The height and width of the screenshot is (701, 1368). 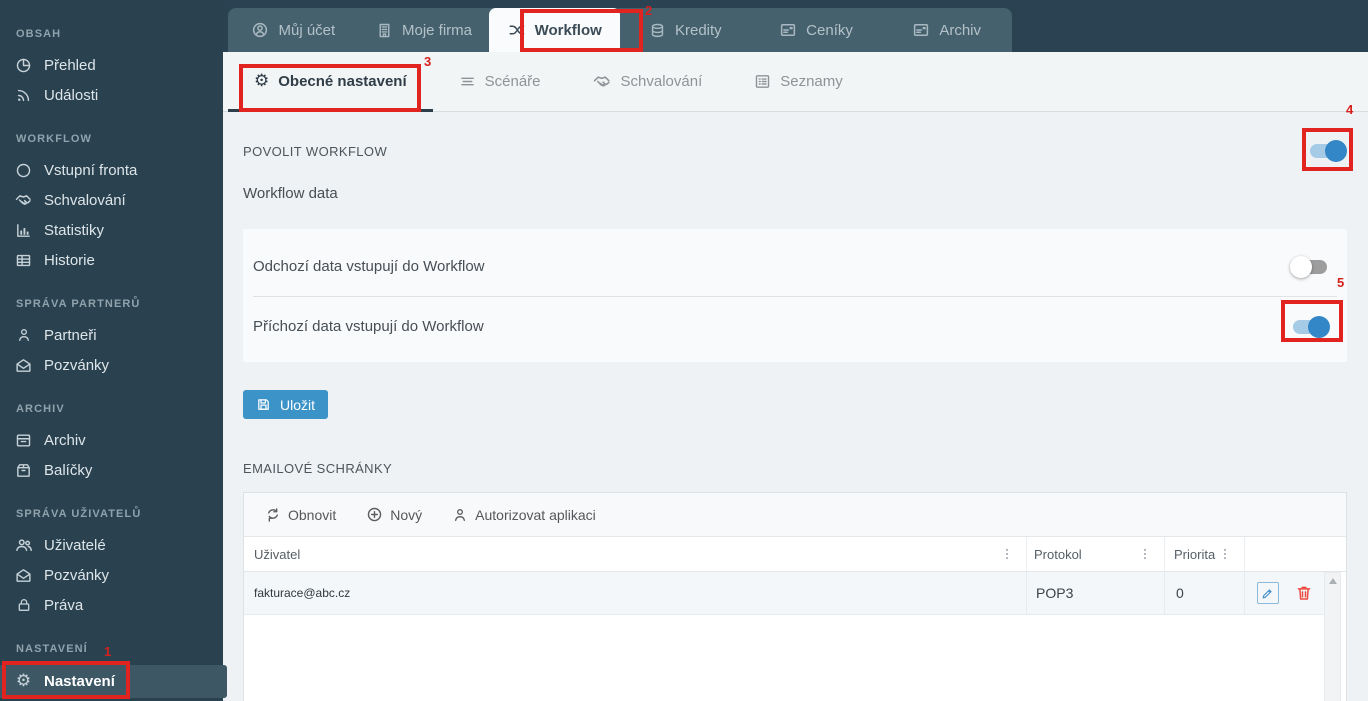 I want to click on sidebar-item-label: Nastavení, so click(x=79, y=681).